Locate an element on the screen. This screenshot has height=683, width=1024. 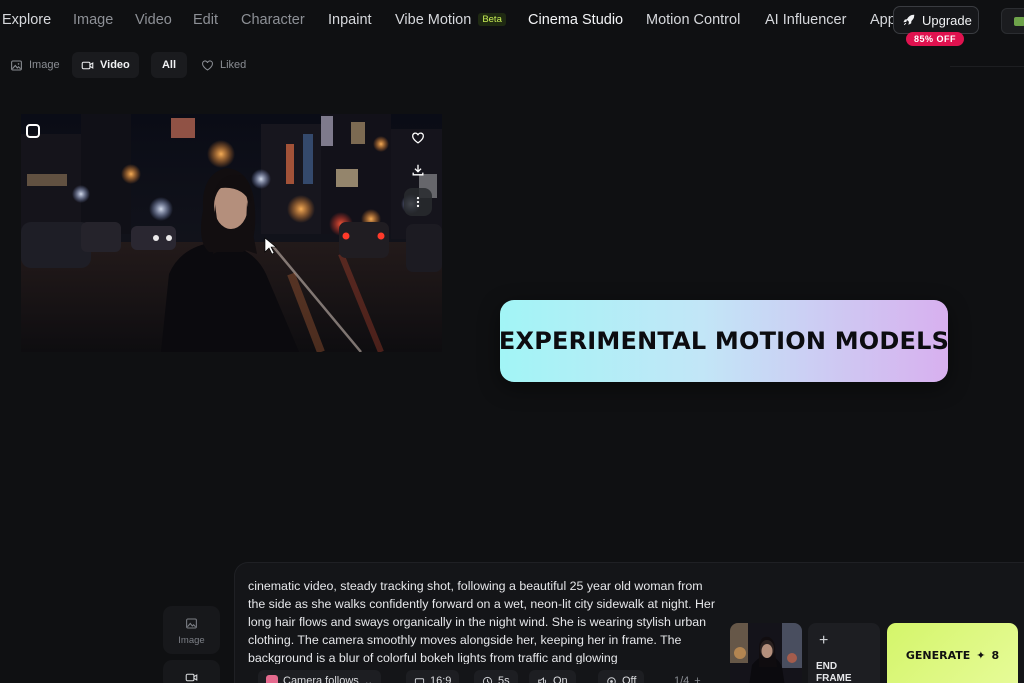
nav-item-inpaint: Inpaint is located at coordinates (350, 20).